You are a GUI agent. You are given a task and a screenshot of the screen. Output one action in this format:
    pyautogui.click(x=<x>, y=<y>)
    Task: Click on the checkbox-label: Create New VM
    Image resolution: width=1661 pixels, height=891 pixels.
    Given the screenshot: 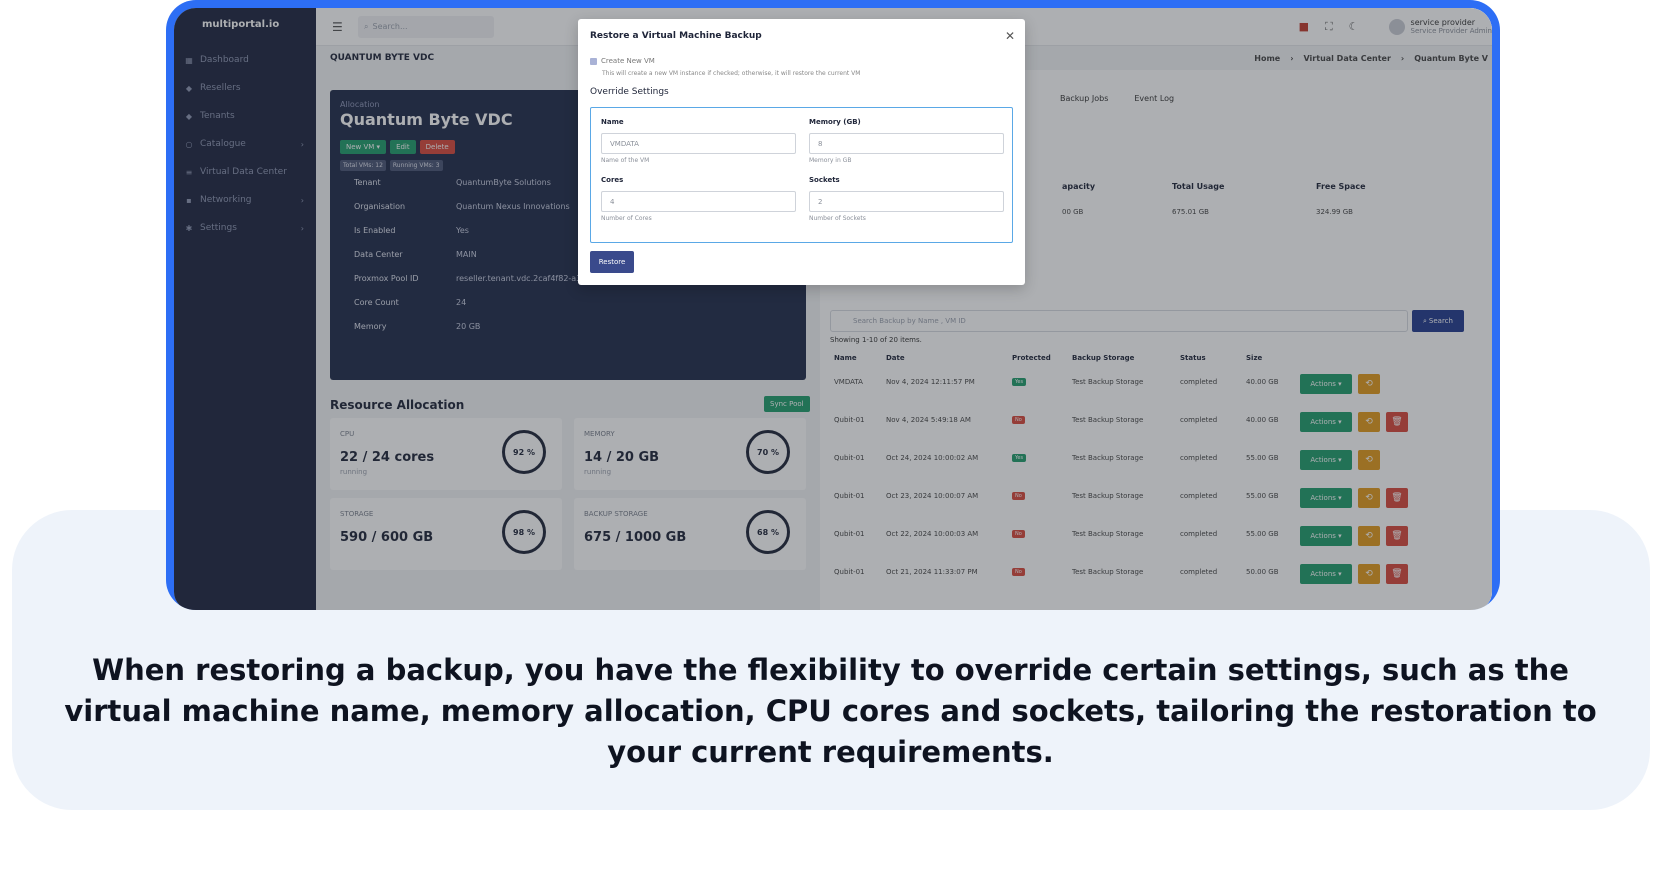 What is the action you would take?
    pyautogui.click(x=628, y=61)
    